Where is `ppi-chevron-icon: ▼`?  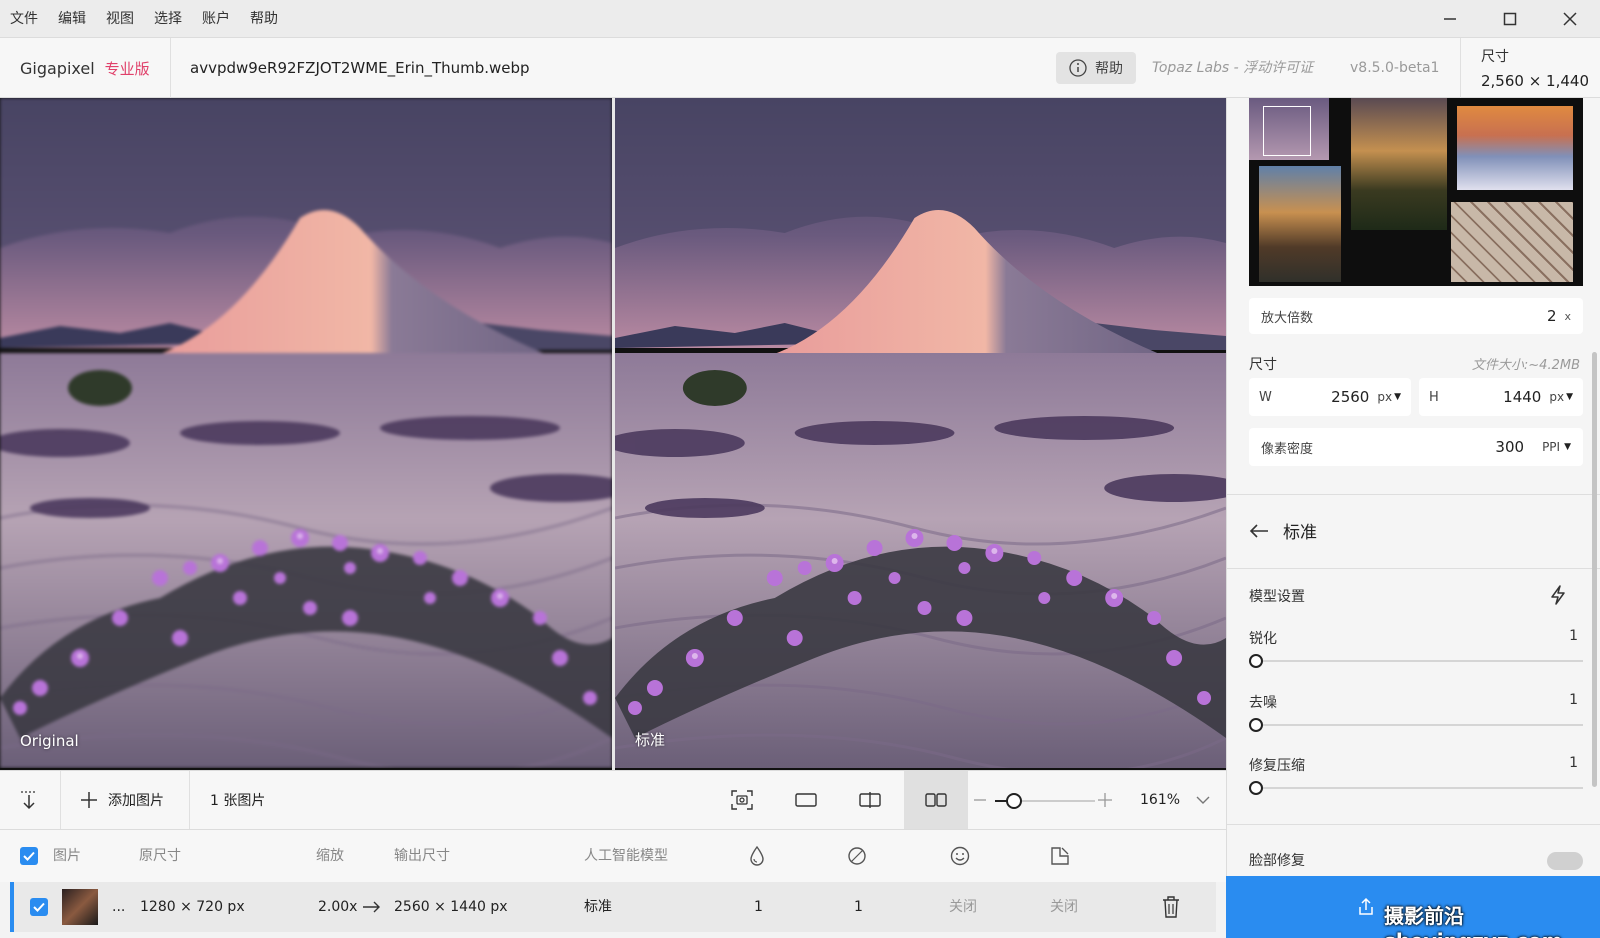
ppi-chevron-icon: ▼ is located at coordinates (1567, 447).